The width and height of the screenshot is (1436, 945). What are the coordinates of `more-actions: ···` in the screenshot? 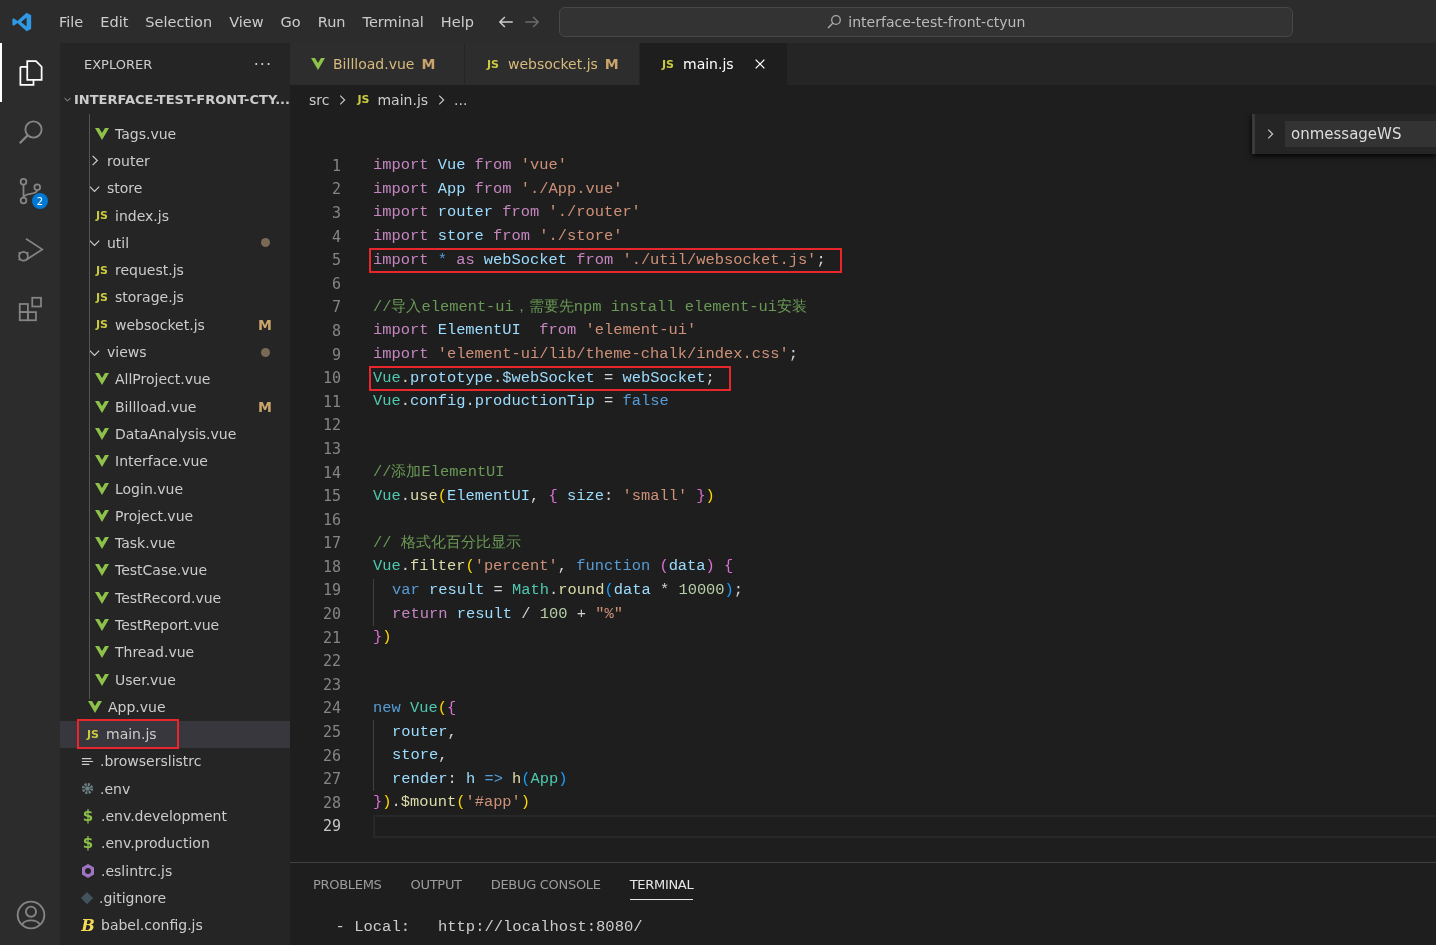 It's located at (262, 64).